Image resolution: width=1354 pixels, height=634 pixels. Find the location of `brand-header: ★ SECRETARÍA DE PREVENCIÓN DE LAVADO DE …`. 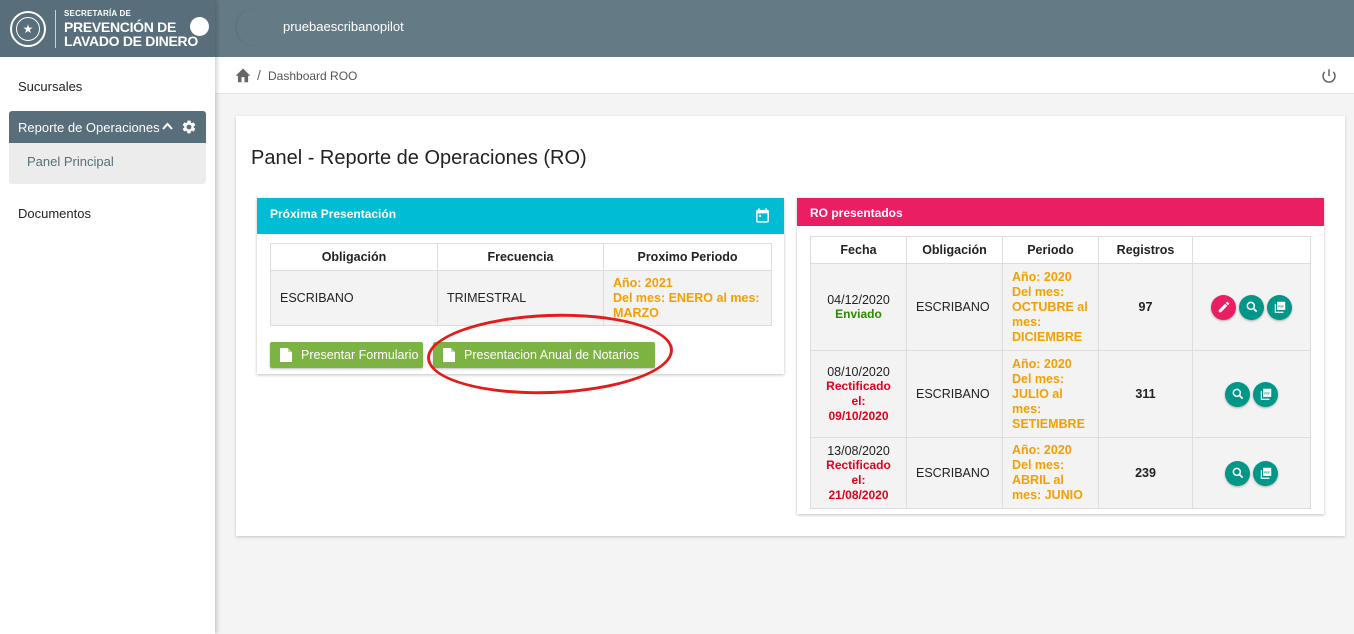

brand-header: ★ SECRETARÍA DE PREVENCIÓN DE LAVADO DE … is located at coordinates (107, 28).